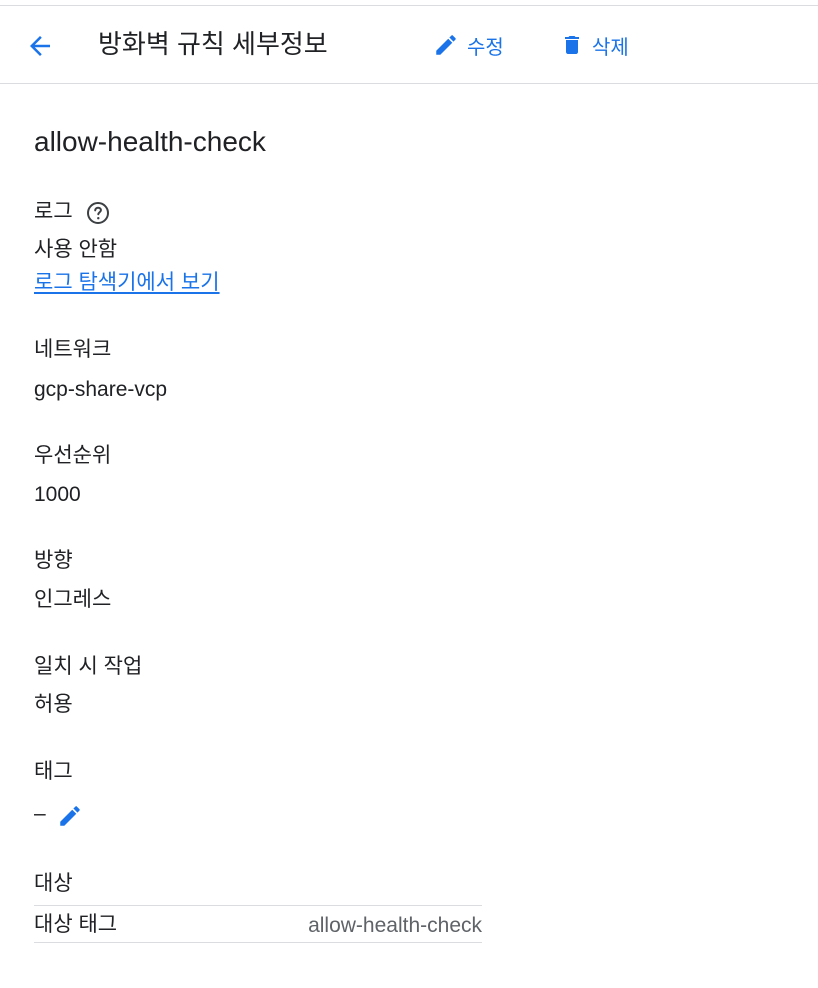  I want to click on edit-button: 수정, so click(468, 45).